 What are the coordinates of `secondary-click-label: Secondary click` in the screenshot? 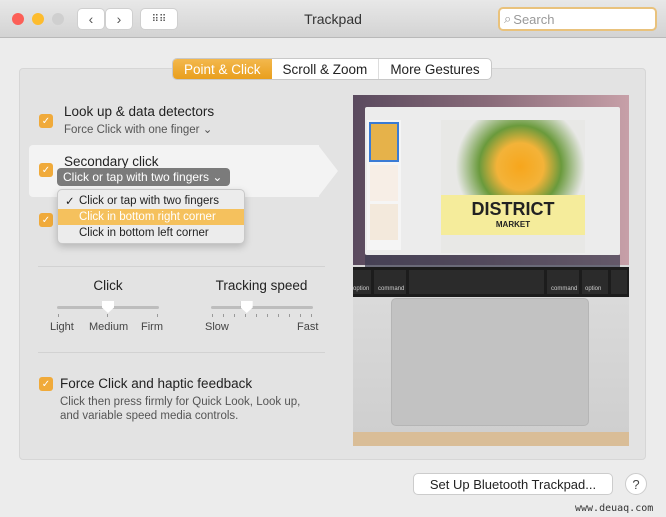 It's located at (111, 161).